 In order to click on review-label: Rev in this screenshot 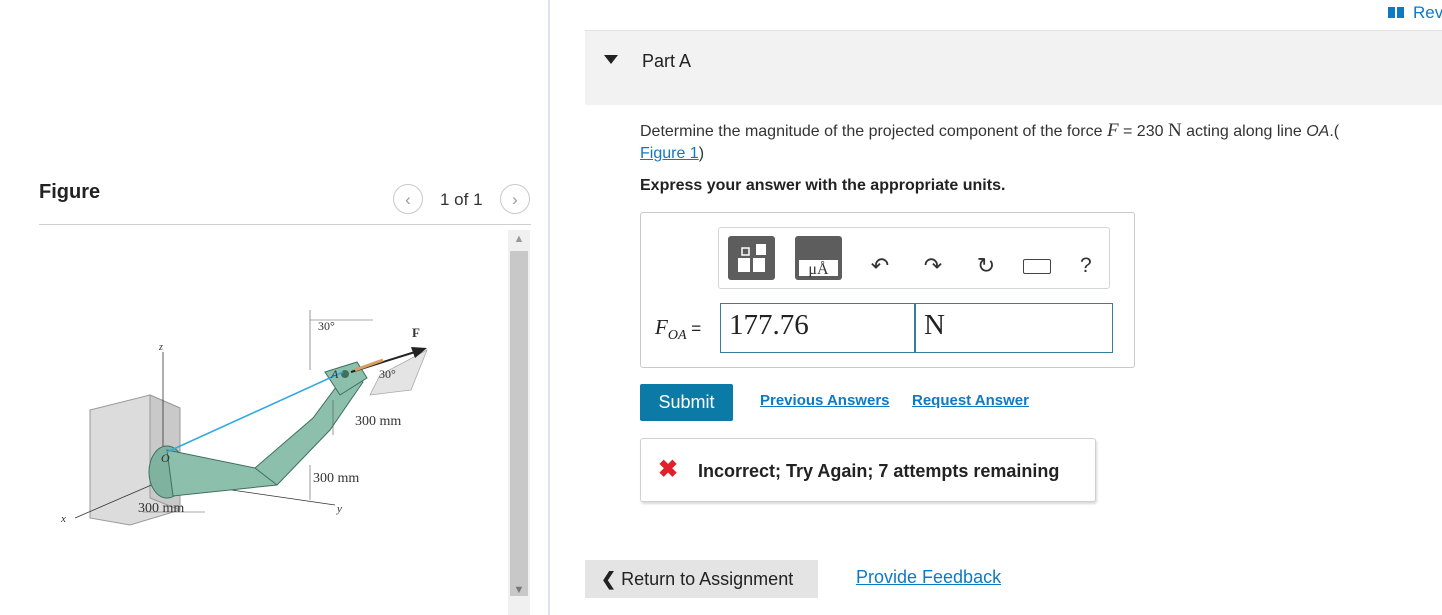, I will do `click(1427, 12)`.